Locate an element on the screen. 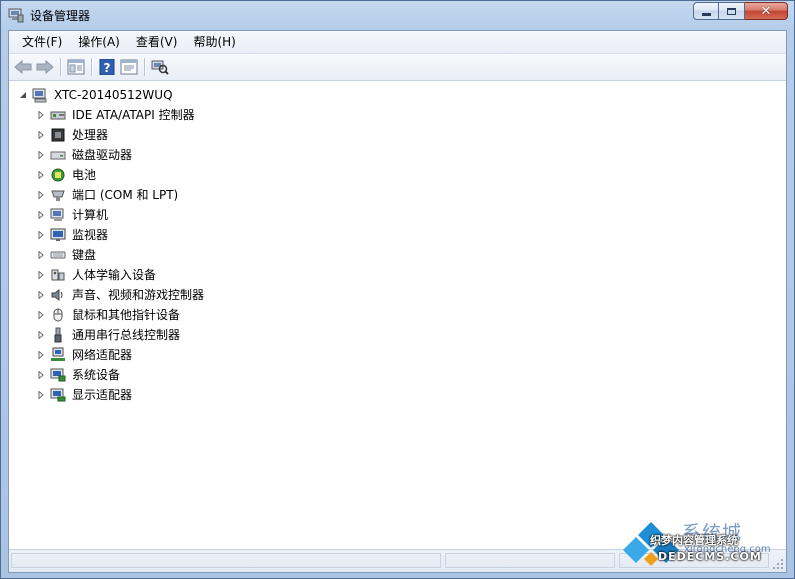  tree-node-label: 鼠标和其他指针设备 is located at coordinates (126, 315).